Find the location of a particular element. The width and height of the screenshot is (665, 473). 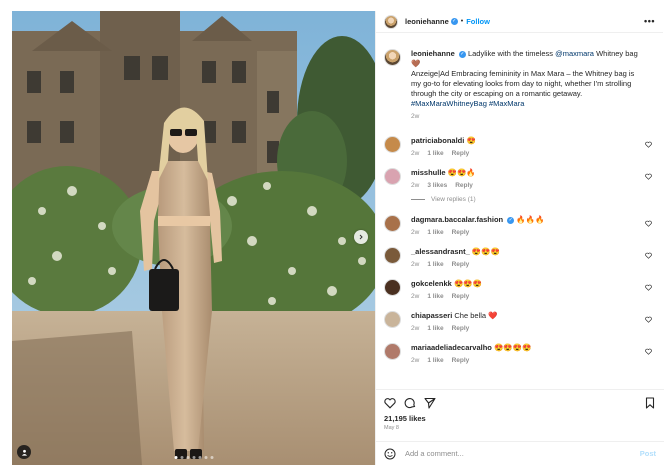

share-icon is located at coordinates (430, 403).